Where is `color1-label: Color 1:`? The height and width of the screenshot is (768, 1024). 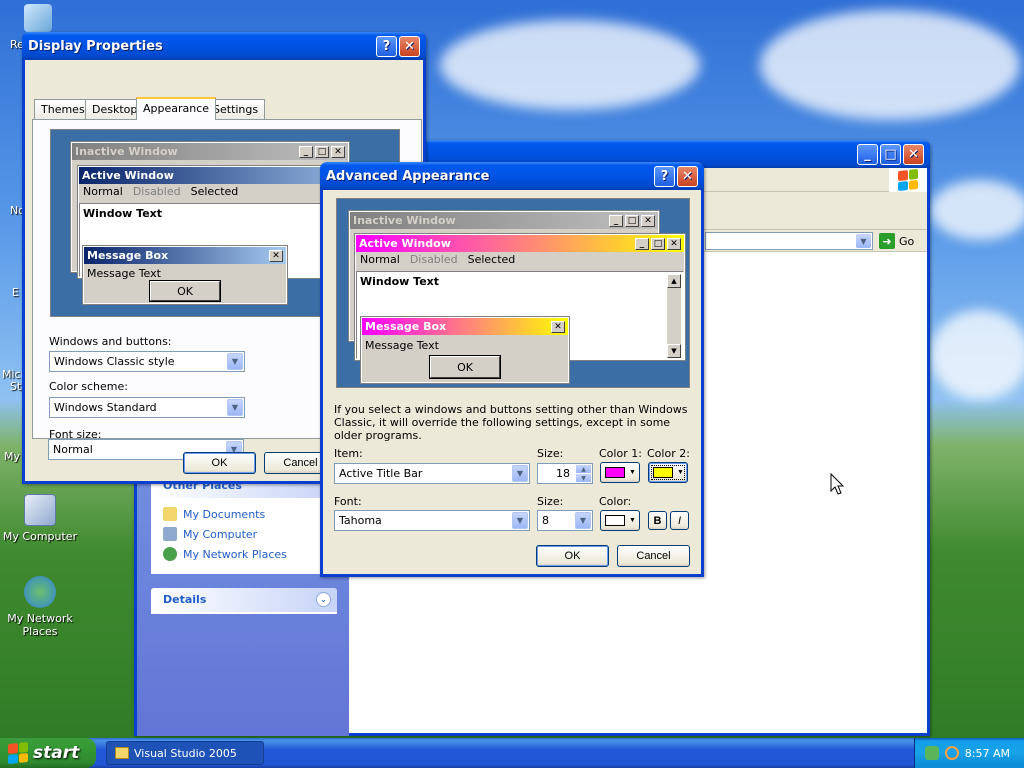 color1-label: Color 1: is located at coordinates (620, 453).